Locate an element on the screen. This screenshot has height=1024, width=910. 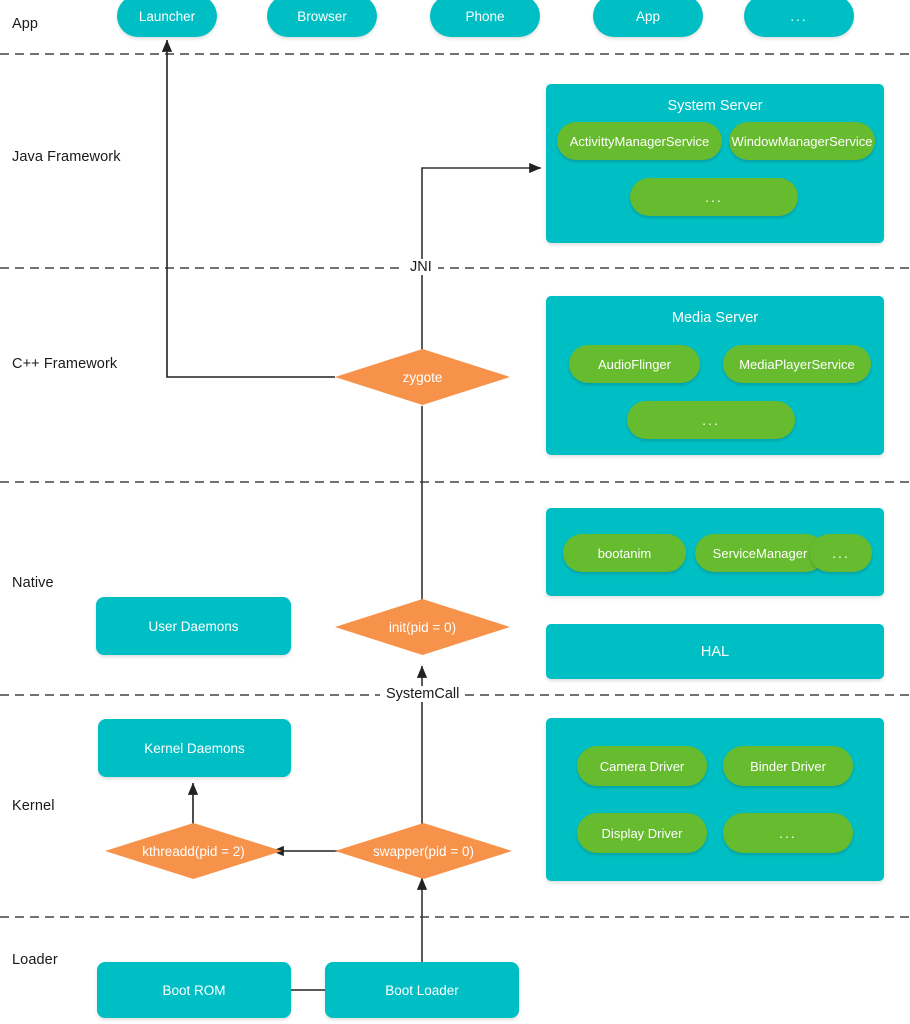
service-label: ActivittyManagerService is located at coordinates (639, 141).